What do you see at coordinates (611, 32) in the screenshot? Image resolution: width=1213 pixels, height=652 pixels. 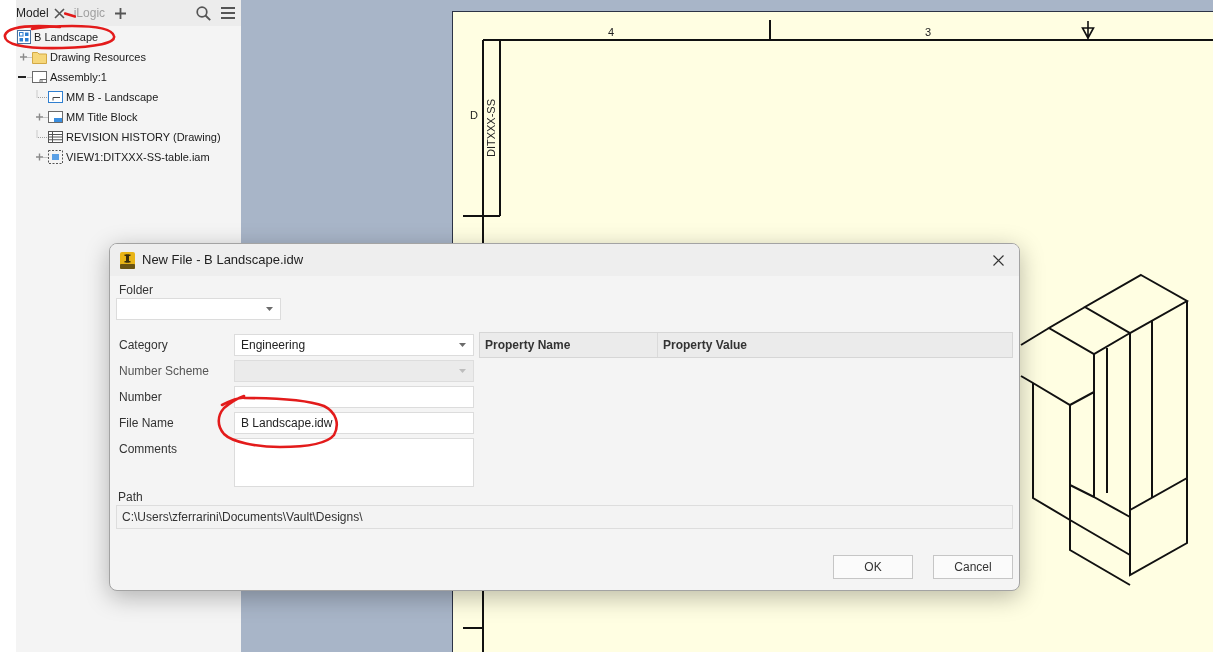 I see `zone-number: 4` at bounding box center [611, 32].